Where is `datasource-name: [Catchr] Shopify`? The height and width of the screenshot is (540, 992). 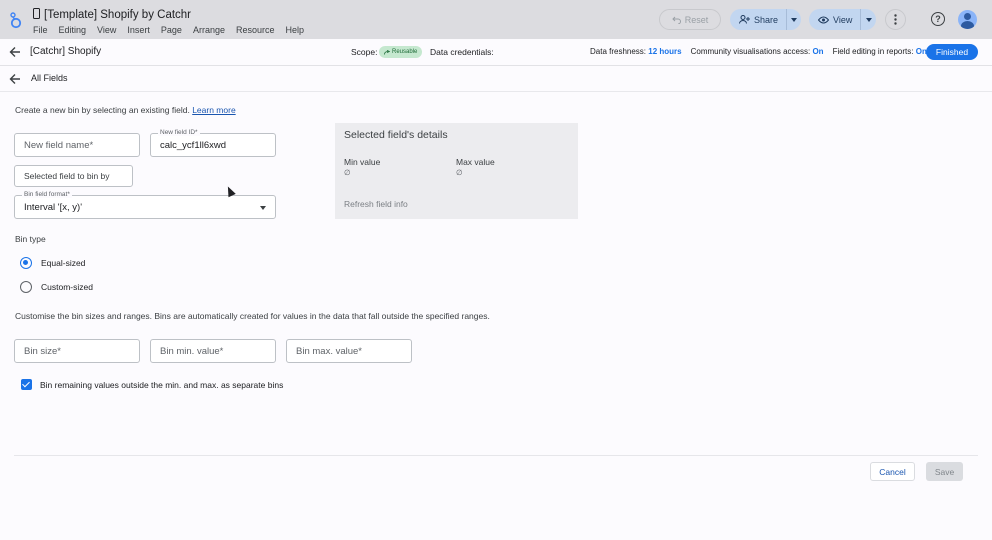 datasource-name: [Catchr] Shopify is located at coordinates (66, 51).